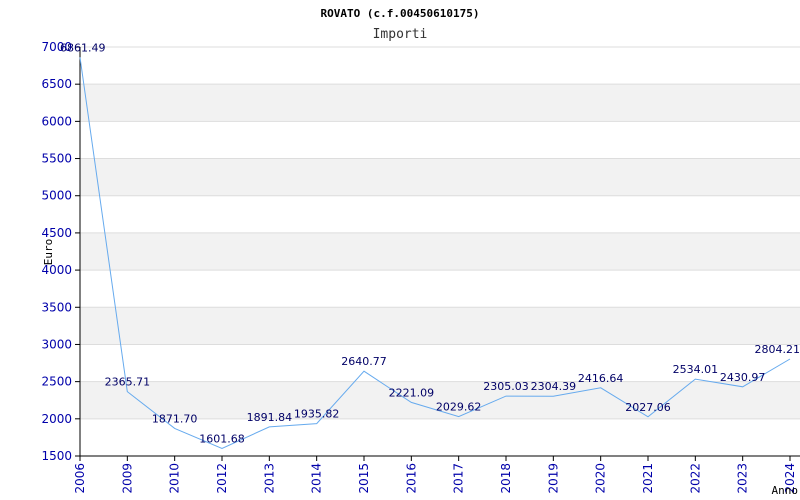 The image size is (800, 500). What do you see at coordinates (175, 478) in the screenshot?
I see `x-tick-label: 2010` at bounding box center [175, 478].